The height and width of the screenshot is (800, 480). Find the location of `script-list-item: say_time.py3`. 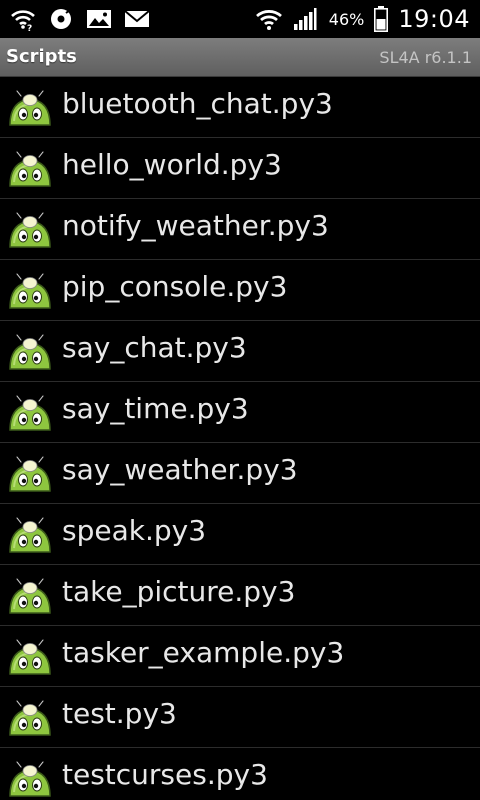

script-list-item: say_time.py3 is located at coordinates (240, 412).